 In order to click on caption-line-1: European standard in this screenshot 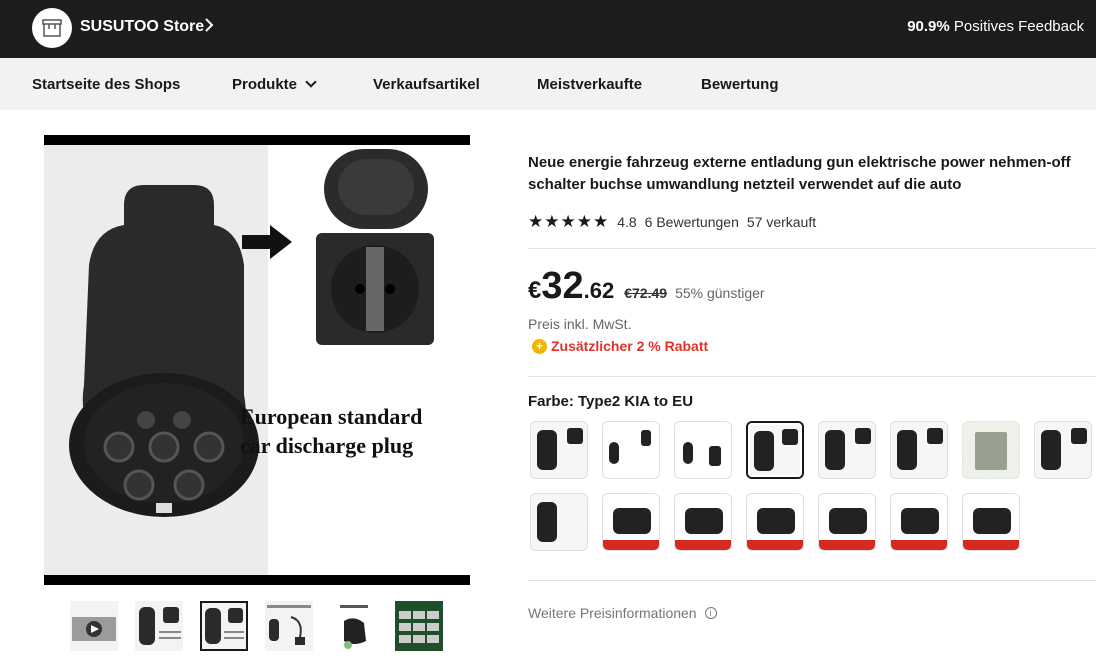, I will do `click(331, 416)`.